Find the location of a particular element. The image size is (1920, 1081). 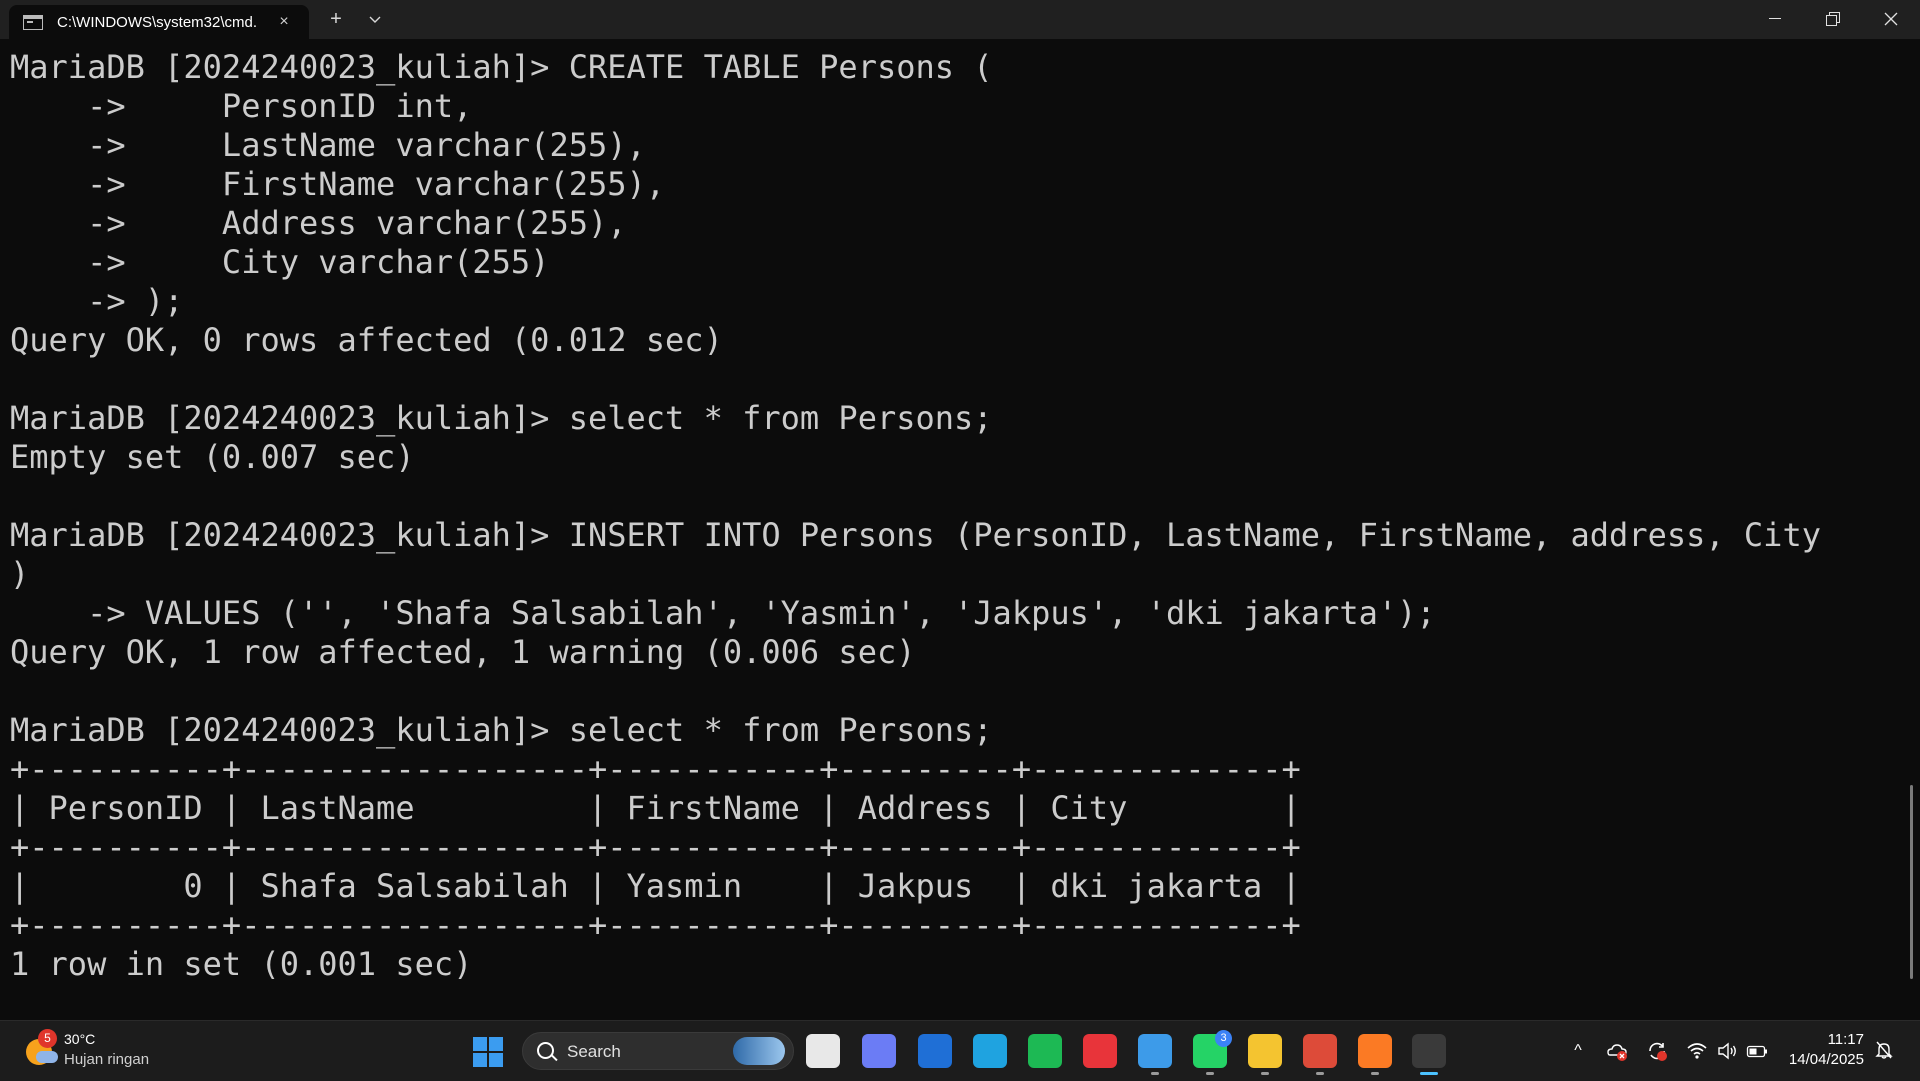

spotify-icon is located at coordinates (1045, 1051).